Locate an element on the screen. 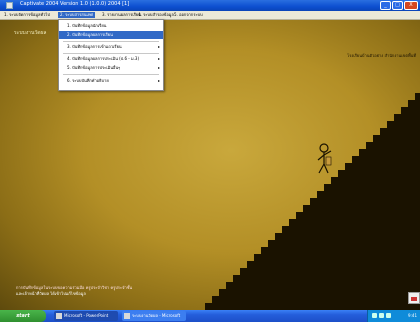 This screenshot has height=322, width=420. menu-backup: 4. ระบบสำรองข้อมูล is located at coordinates (156, 15).